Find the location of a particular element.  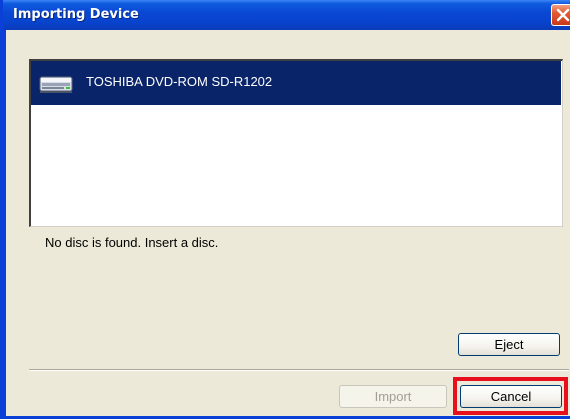

close-button is located at coordinates (560, 15).